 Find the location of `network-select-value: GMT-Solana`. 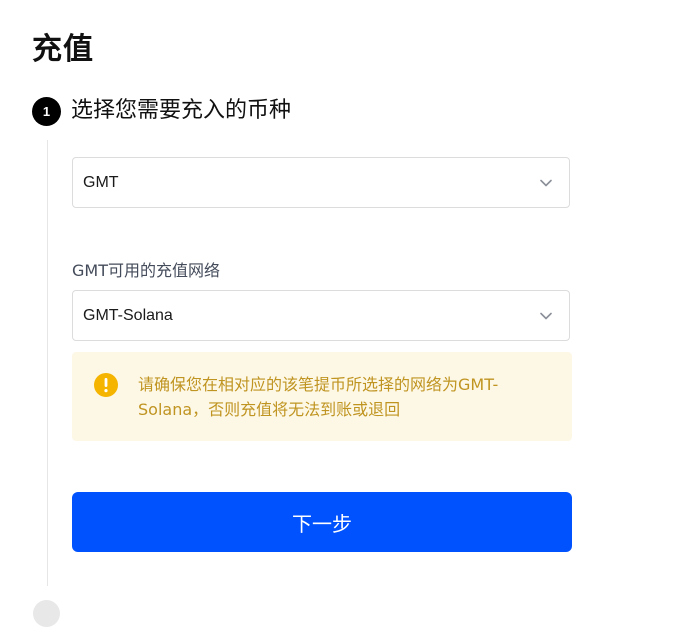

network-select-value: GMT-Solana is located at coordinates (128, 315).